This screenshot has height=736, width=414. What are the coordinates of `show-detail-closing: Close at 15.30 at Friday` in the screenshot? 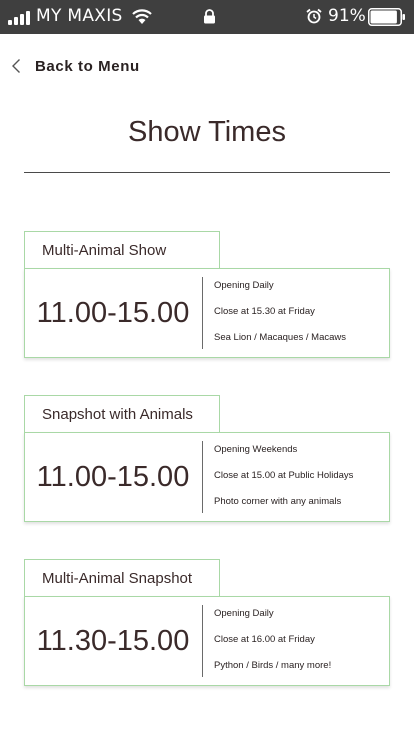 It's located at (264, 311).